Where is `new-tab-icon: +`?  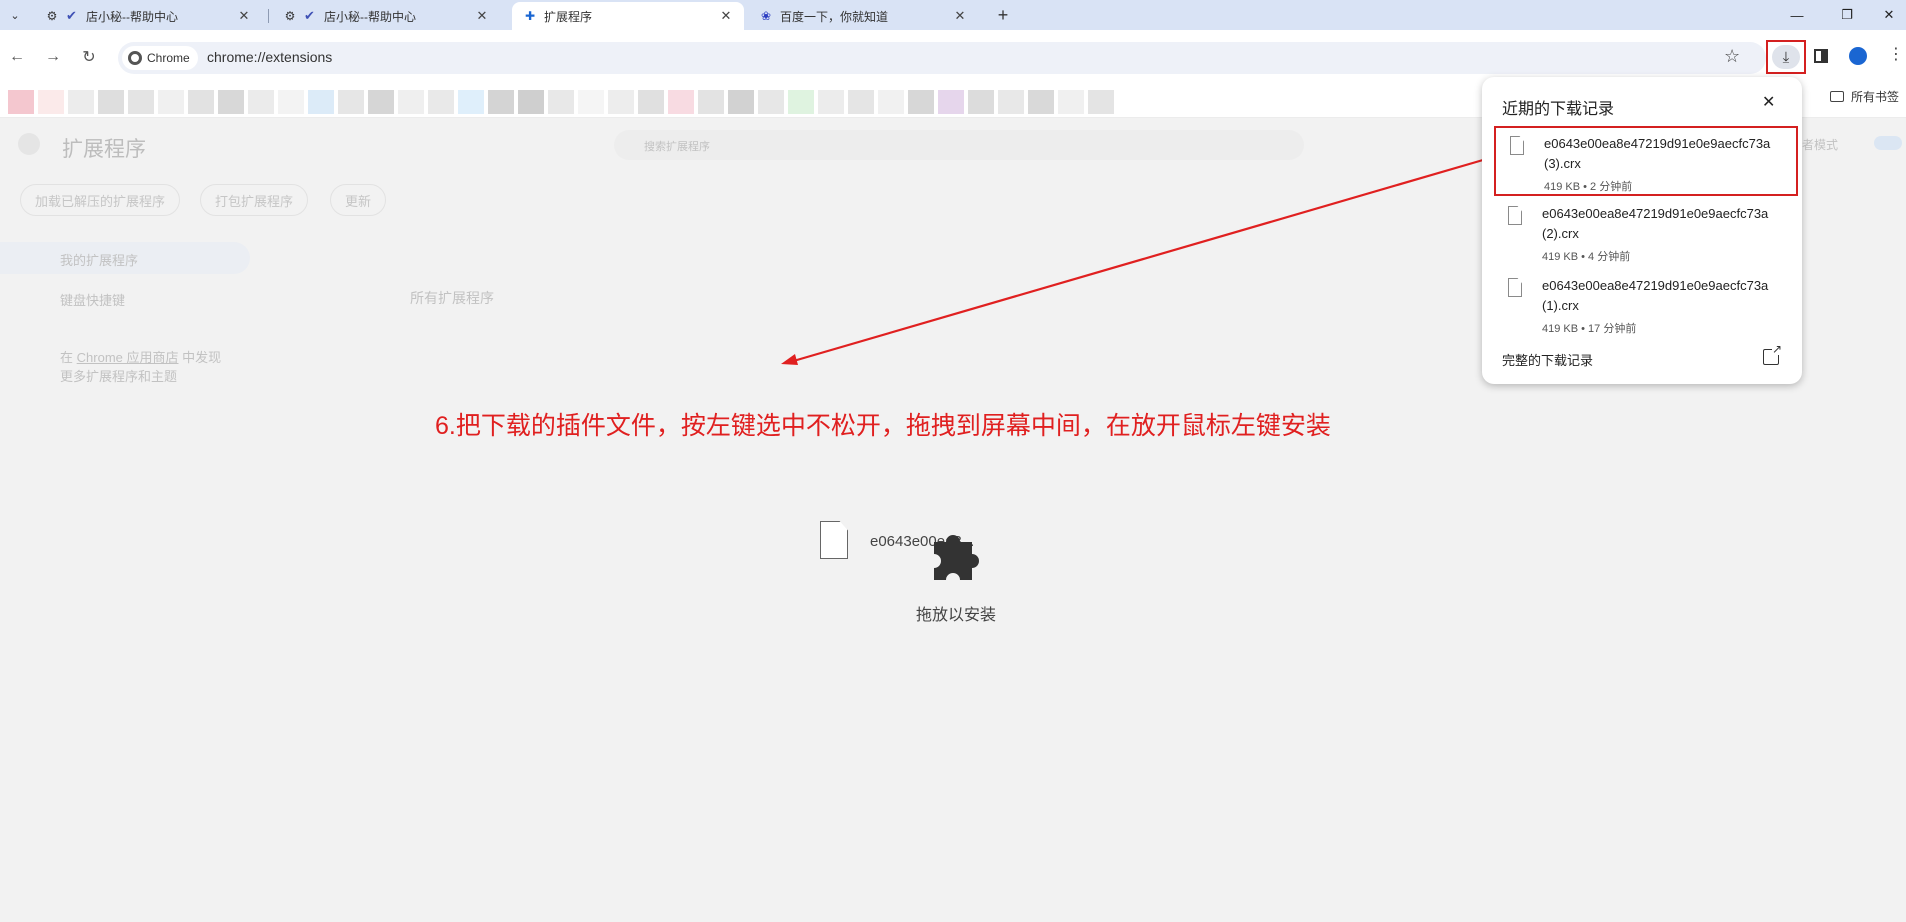
new-tab-icon: + is located at coordinates (1003, 15).